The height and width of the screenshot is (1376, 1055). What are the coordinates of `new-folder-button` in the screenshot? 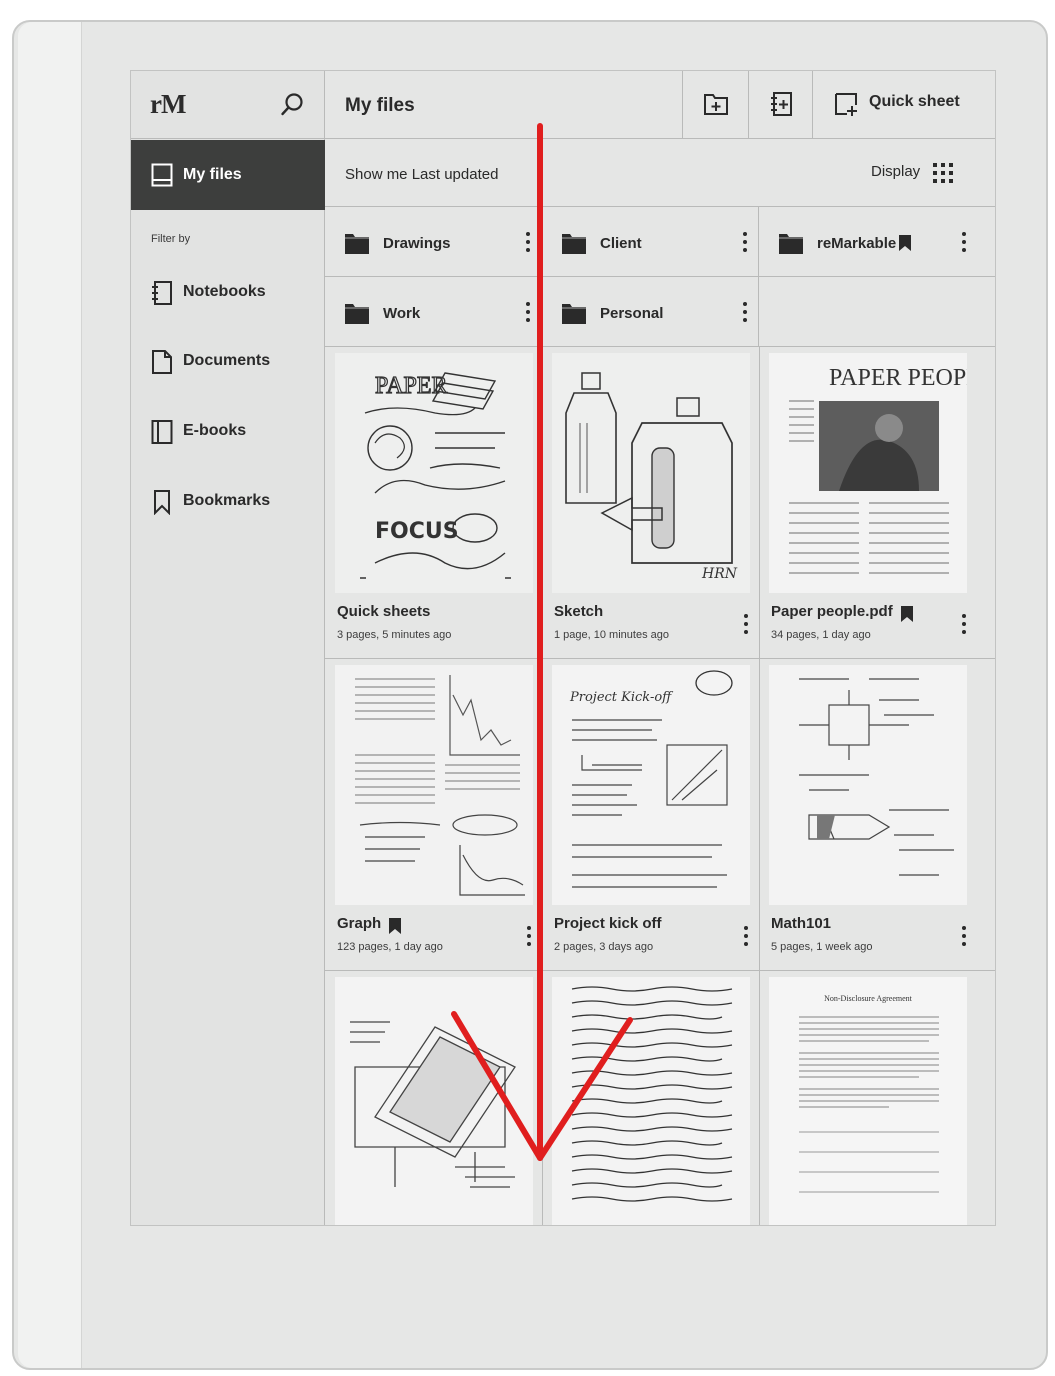 It's located at (715, 105).